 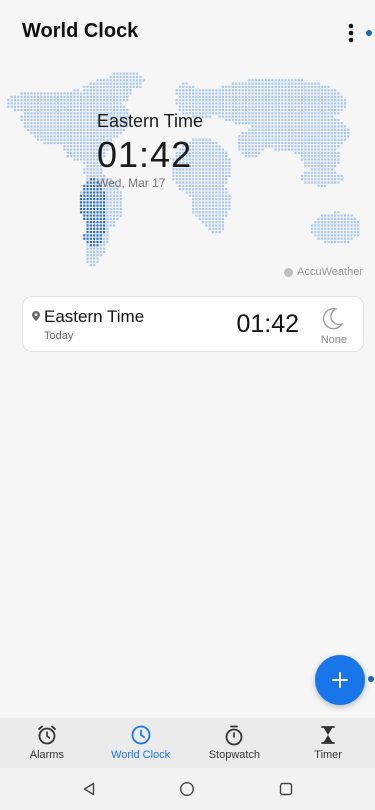 What do you see at coordinates (193, 324) in the screenshot?
I see `clock-card: Eastern Time Today 01:42 None` at bounding box center [193, 324].